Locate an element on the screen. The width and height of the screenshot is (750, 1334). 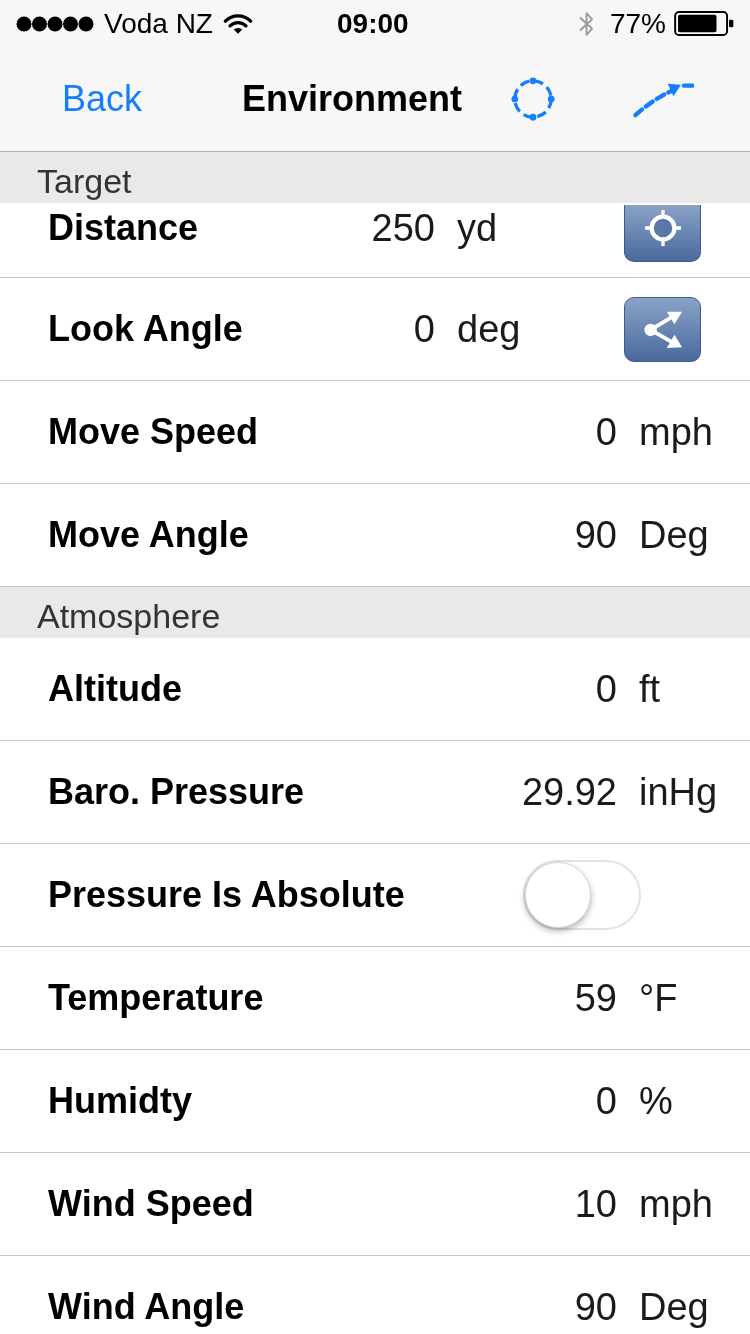
row-label: Wind Speed is located at coordinates (151, 1204).